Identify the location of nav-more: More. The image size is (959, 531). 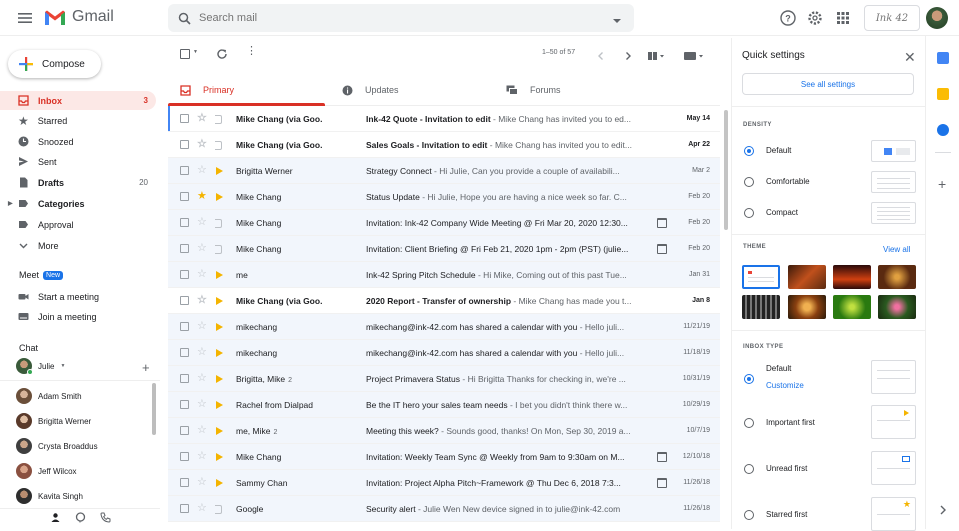
(78, 245).